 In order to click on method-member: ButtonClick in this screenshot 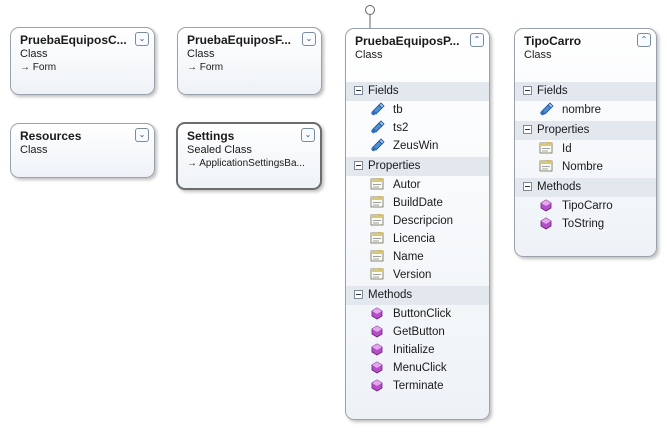, I will do `click(417, 314)`.